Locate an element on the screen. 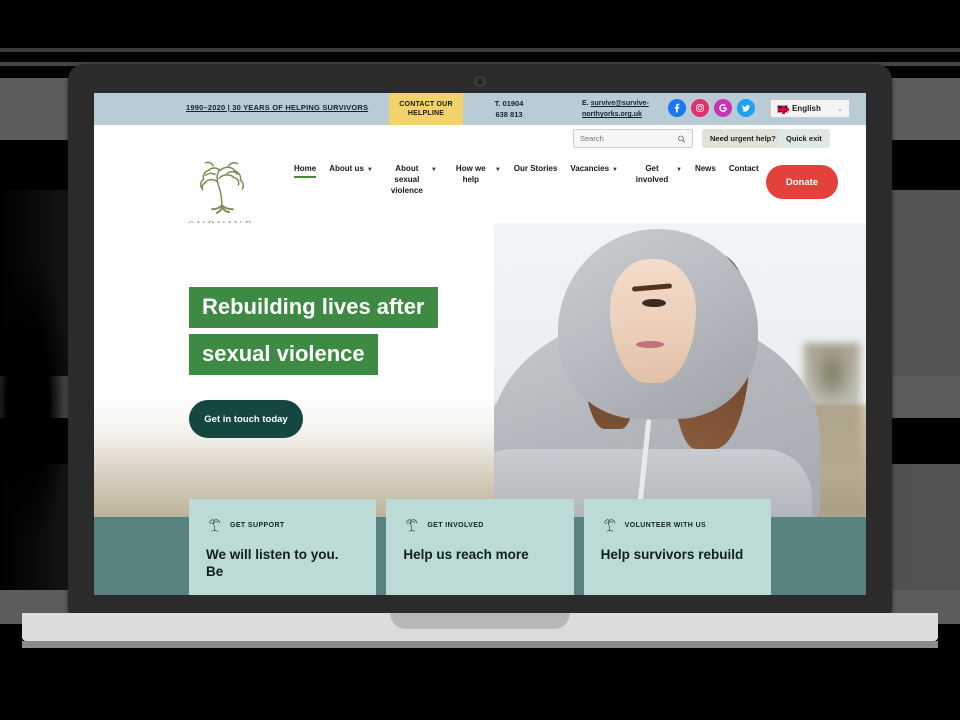 The width and height of the screenshot is (960, 720). laptop-base-shadow is located at coordinates (480, 644).